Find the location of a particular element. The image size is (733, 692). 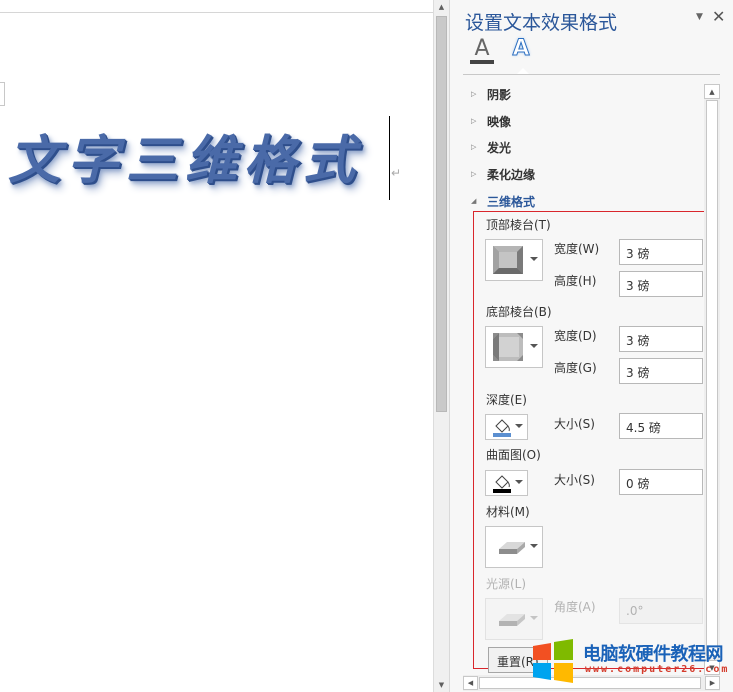

watermark-title: 电脑软硬件教程网 is located at coordinates (653, 654).